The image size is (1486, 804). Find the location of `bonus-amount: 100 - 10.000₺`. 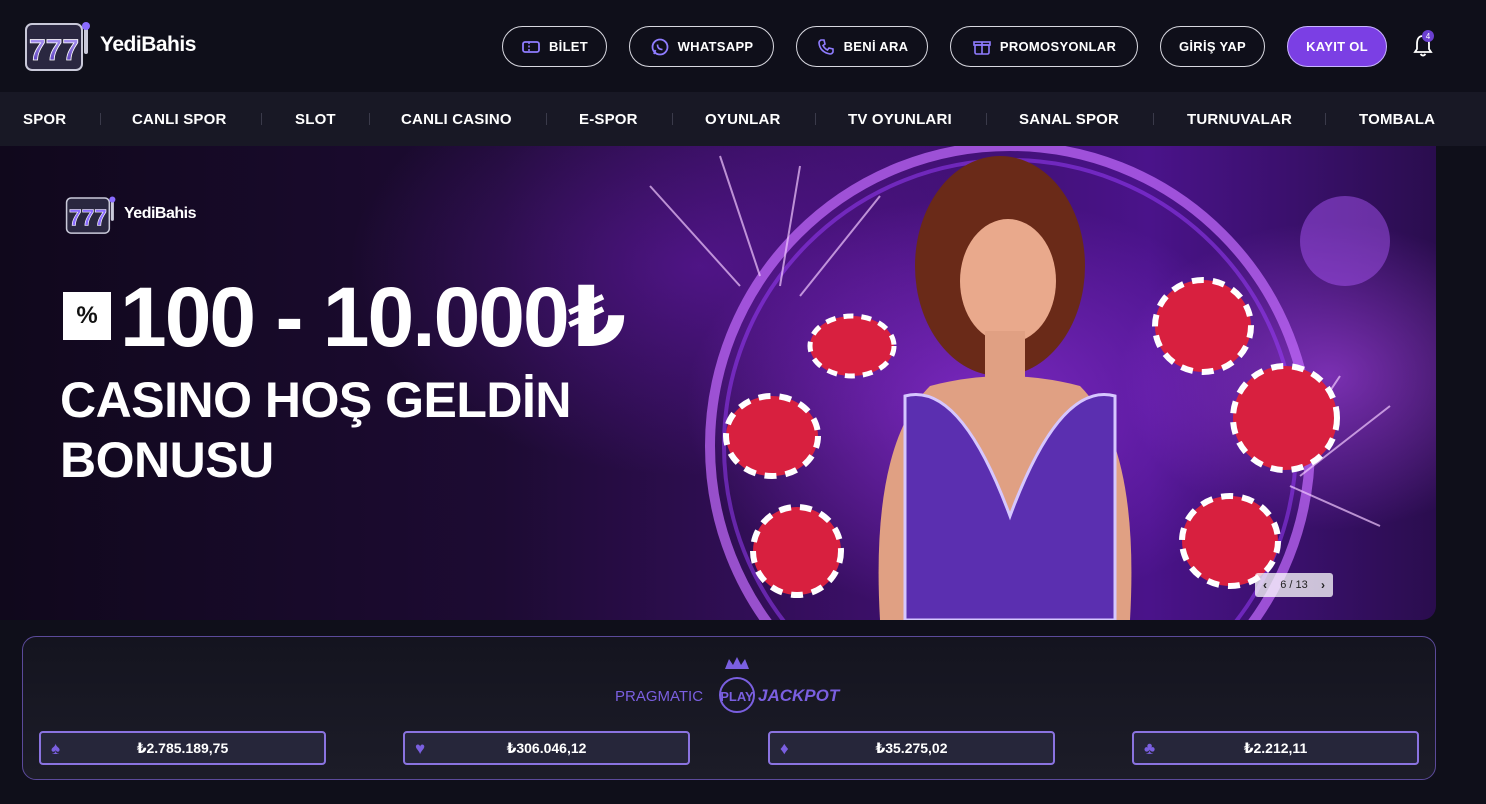

bonus-amount: 100 - 10.000₺ is located at coordinates (373, 317).